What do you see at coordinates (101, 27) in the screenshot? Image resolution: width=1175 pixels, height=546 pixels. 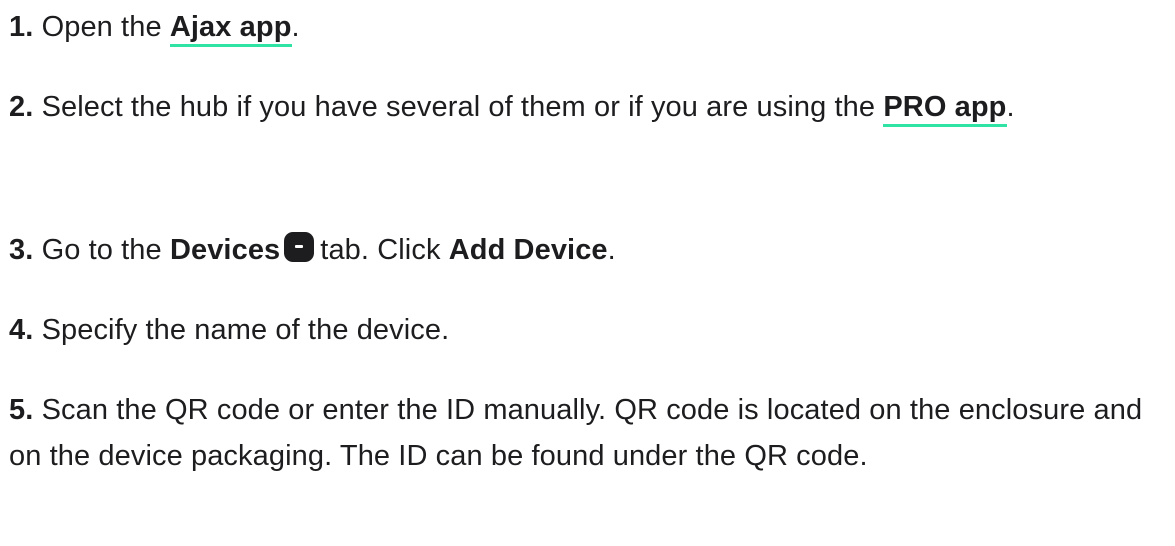 I see `step-text: Open the` at bounding box center [101, 27].